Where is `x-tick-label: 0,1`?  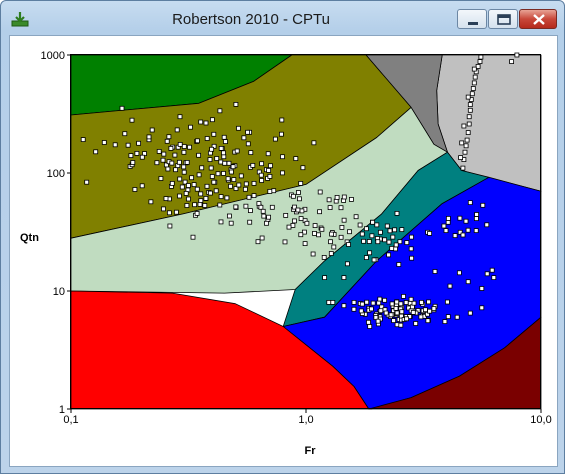 x-tick-label: 0,1 is located at coordinates (70, 420).